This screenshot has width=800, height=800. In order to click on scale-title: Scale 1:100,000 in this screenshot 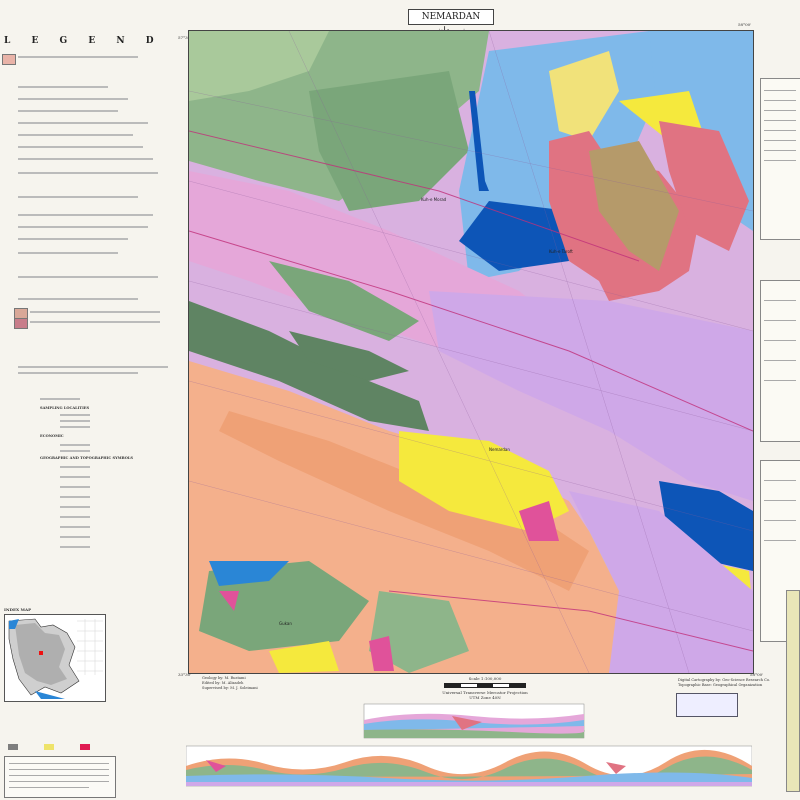, I will do `click(485, 678)`.